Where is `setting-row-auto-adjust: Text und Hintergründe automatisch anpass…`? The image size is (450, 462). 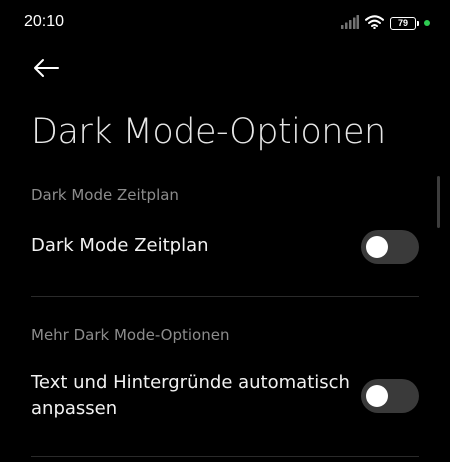 setting-row-auto-adjust: Text und Hintergründe automatisch anpass… is located at coordinates (225, 398).